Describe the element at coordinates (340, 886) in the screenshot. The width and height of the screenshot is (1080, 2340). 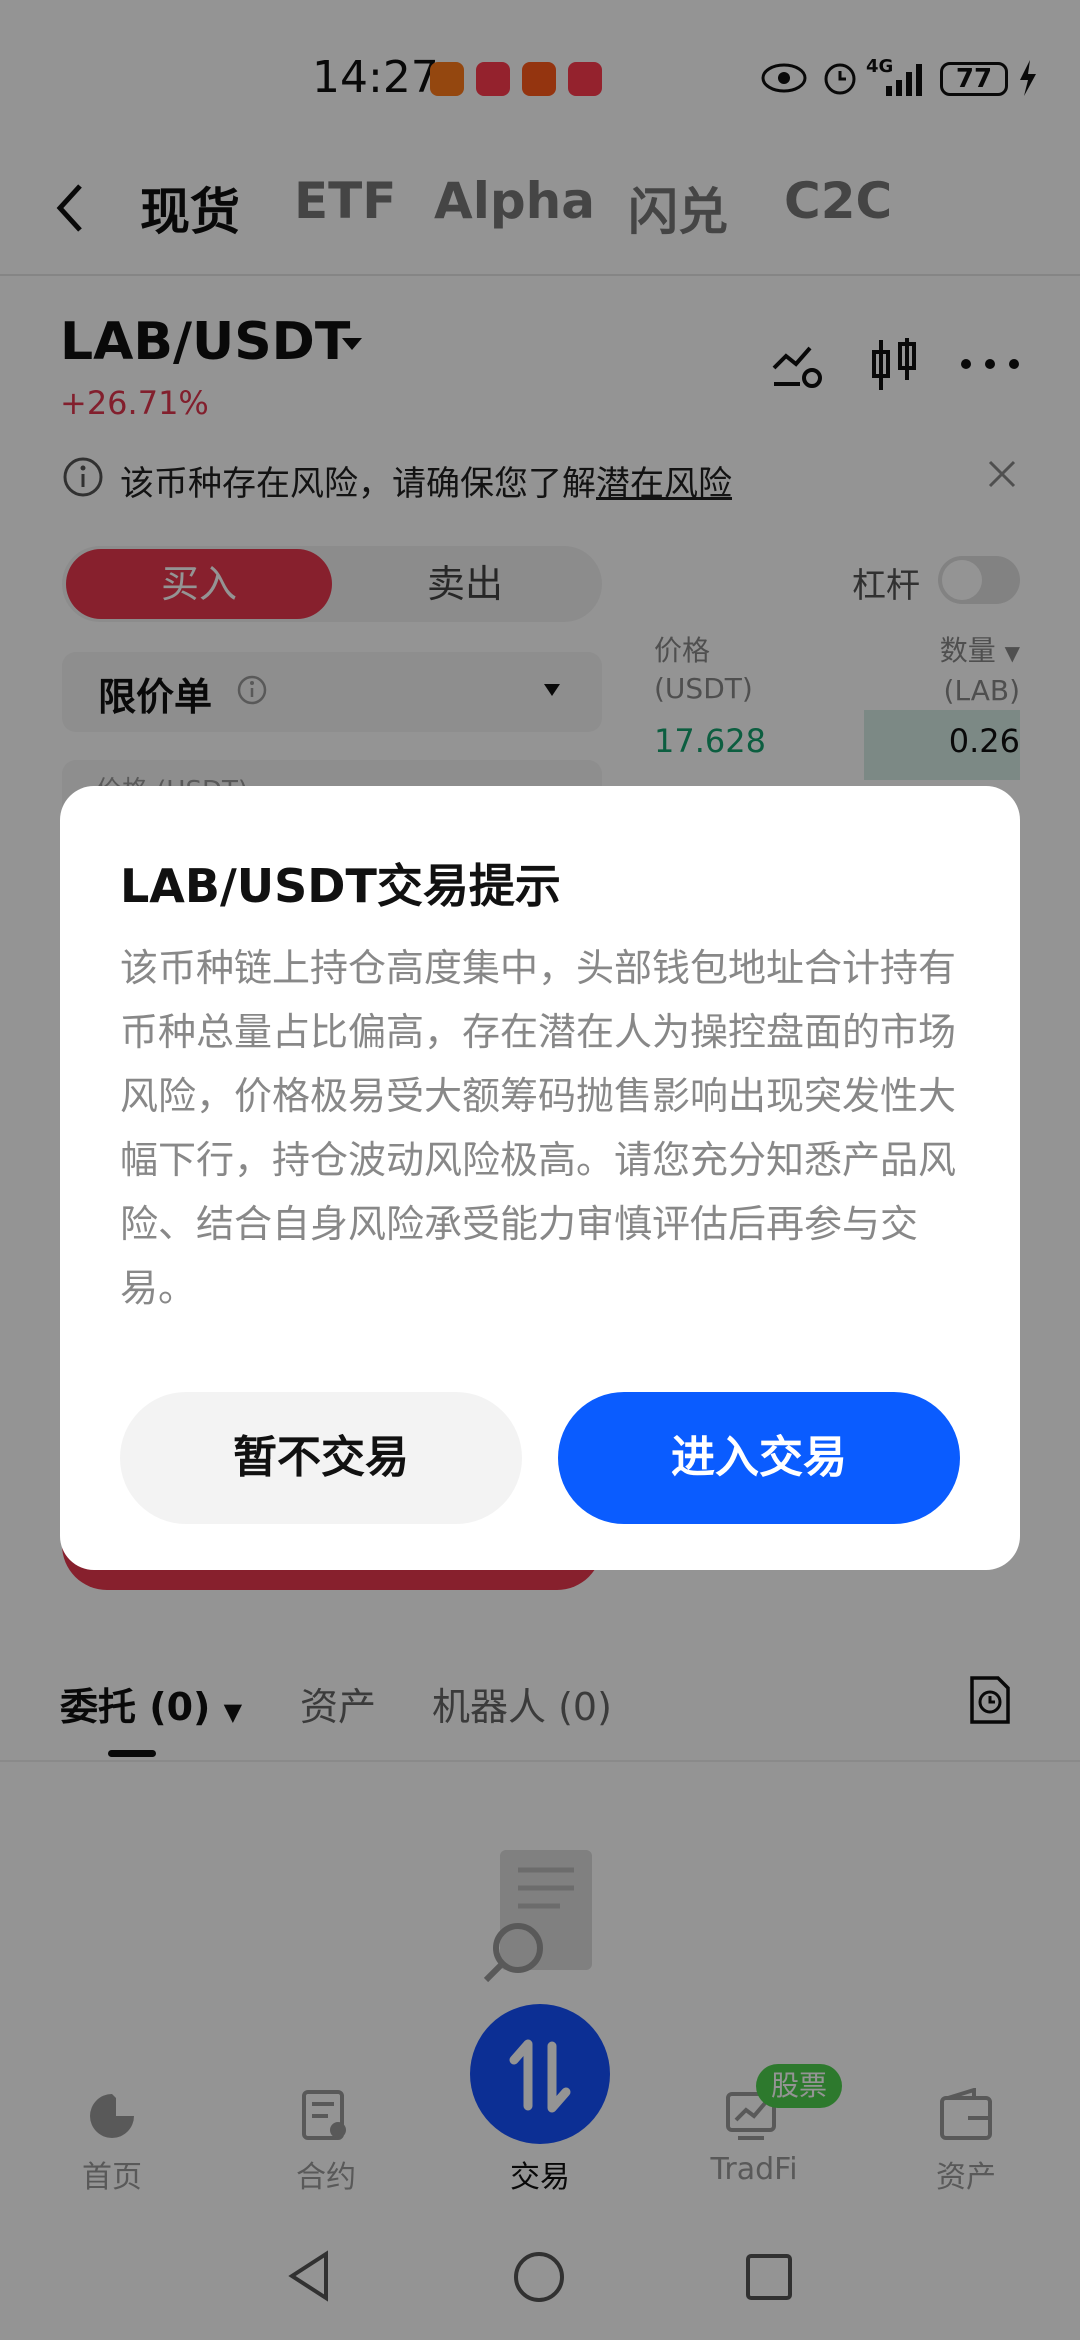
I see `dialog-title: LAB/USDT交易提示` at that location.